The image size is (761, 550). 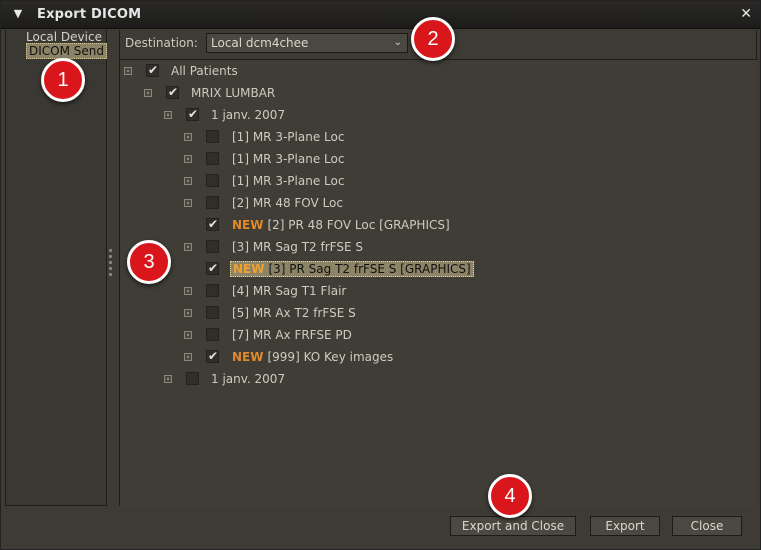 I want to click on destination-select: Local dcm4chee ⌄, so click(x=307, y=43).